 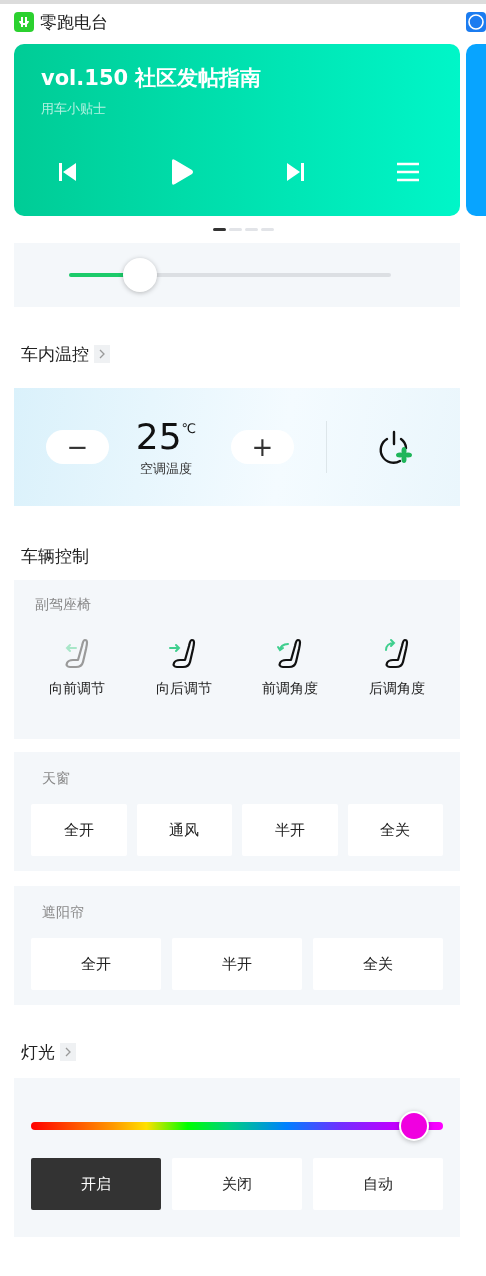 I want to click on sunshade-option-button: 全开, so click(x=96, y=964).